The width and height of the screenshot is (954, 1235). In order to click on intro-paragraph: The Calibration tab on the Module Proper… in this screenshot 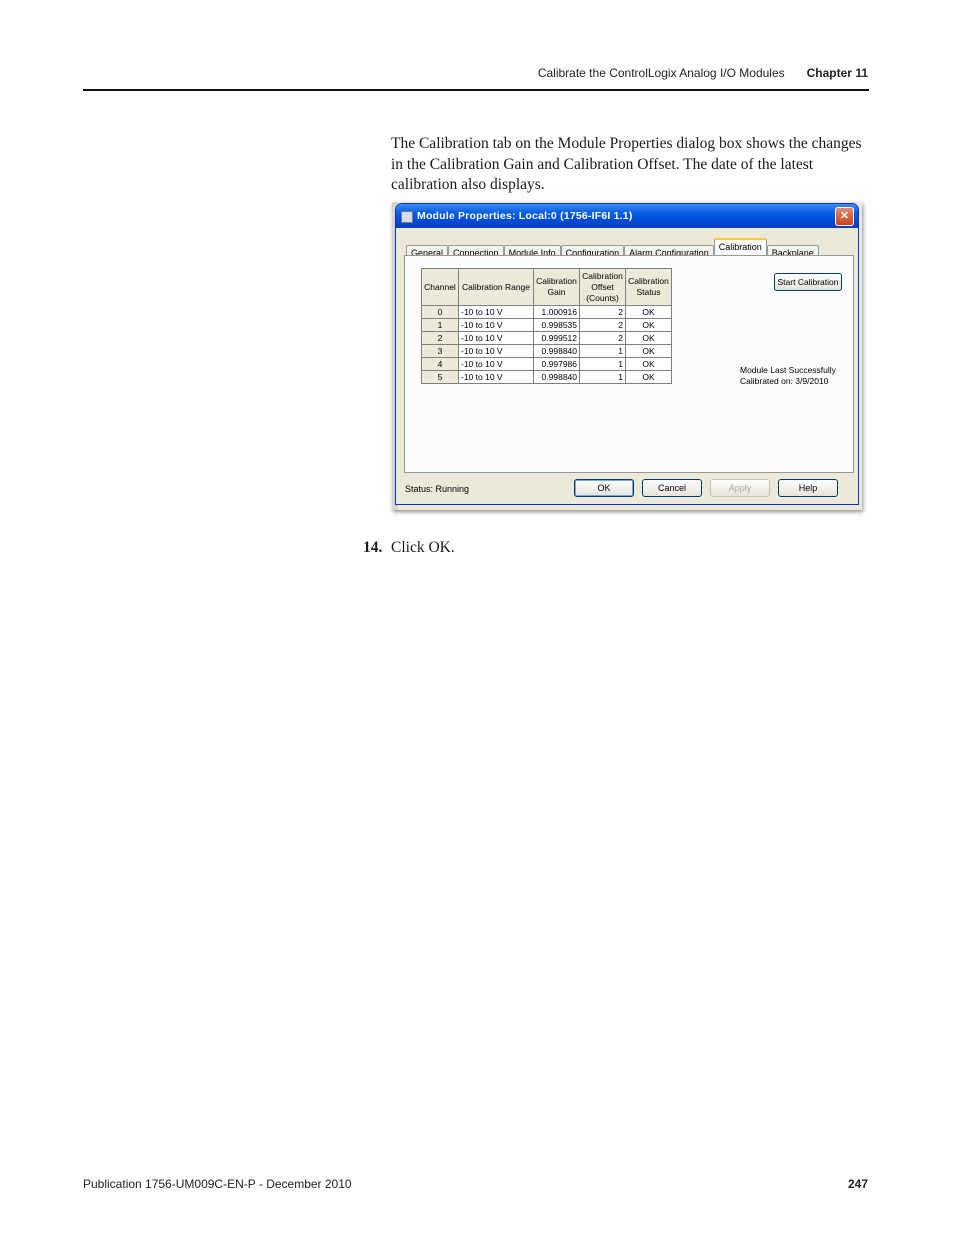, I will do `click(626, 164)`.